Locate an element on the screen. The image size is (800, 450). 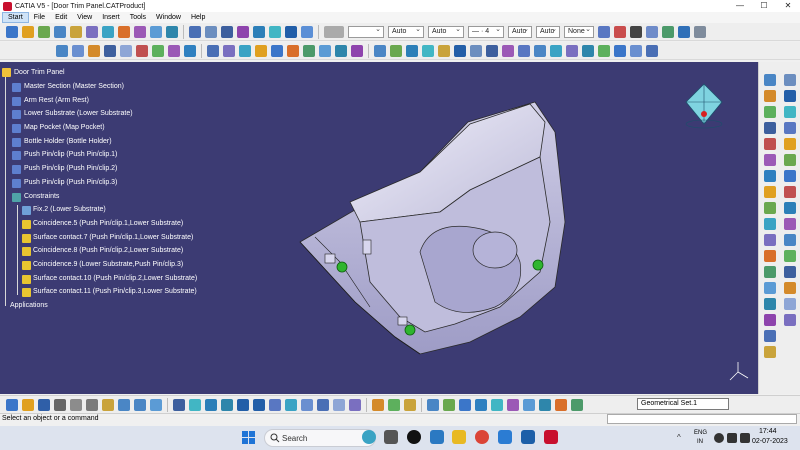
product-icon is located at coordinates (44, 31).